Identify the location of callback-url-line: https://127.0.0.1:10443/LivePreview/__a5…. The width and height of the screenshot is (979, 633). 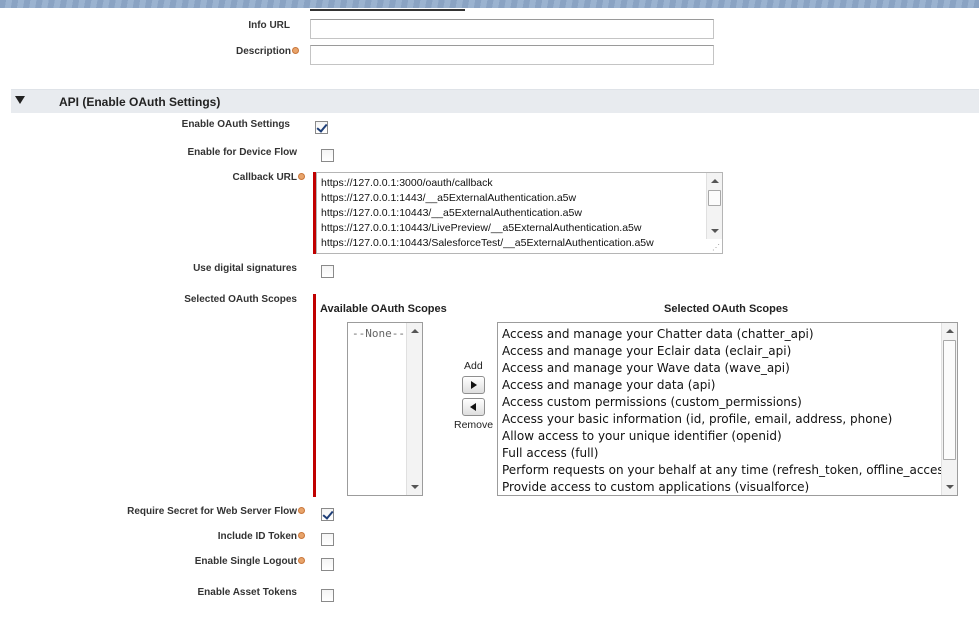
(481, 228).